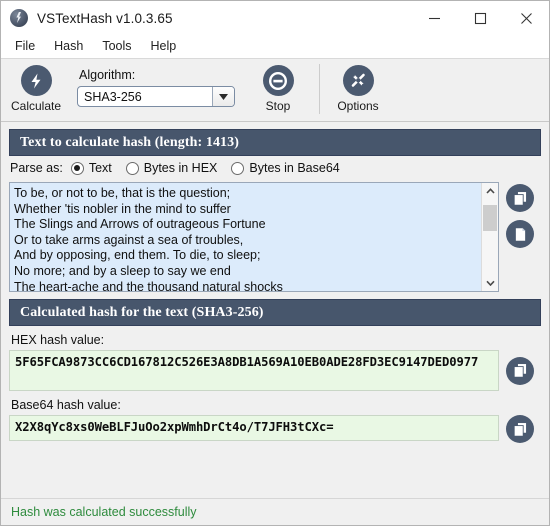  I want to click on copy-hex-button, so click(520, 370).